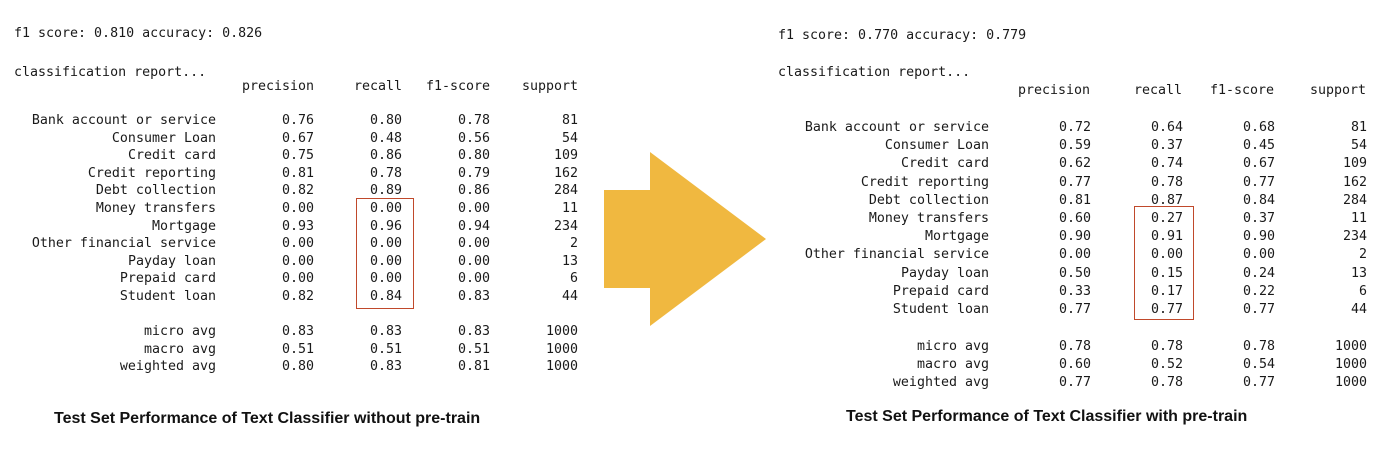 The height and width of the screenshot is (454, 1400). Describe the element at coordinates (1258, 346) in the screenshot. I see `cell-f1: 0.78` at that location.